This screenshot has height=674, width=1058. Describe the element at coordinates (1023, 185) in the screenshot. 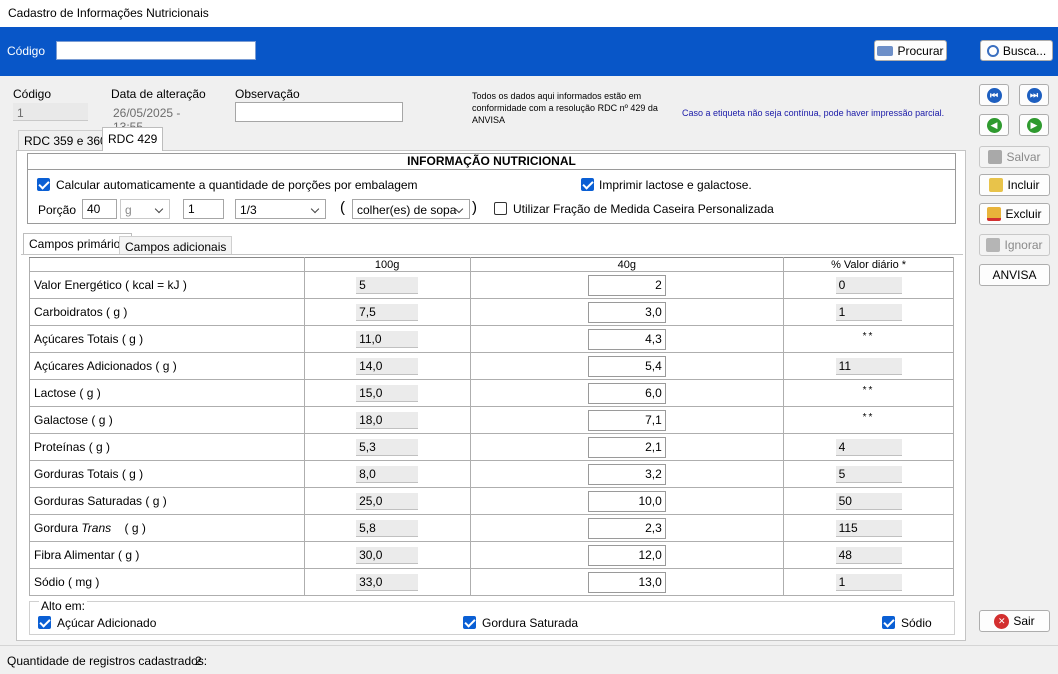

I see `incluir-label: Incluir` at that location.